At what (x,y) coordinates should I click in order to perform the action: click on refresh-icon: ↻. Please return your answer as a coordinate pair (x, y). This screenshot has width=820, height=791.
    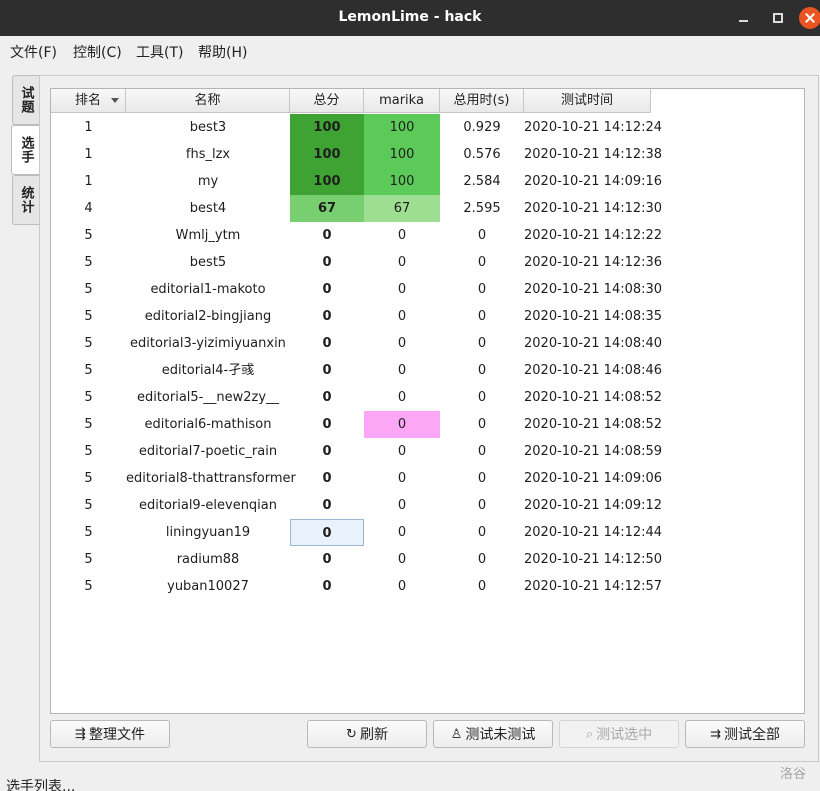
    Looking at the image, I should click on (351, 734).